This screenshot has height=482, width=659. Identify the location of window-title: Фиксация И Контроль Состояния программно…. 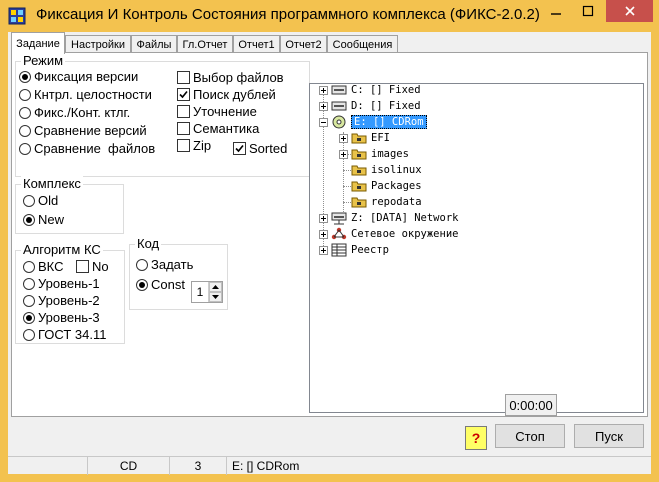
(288, 14).